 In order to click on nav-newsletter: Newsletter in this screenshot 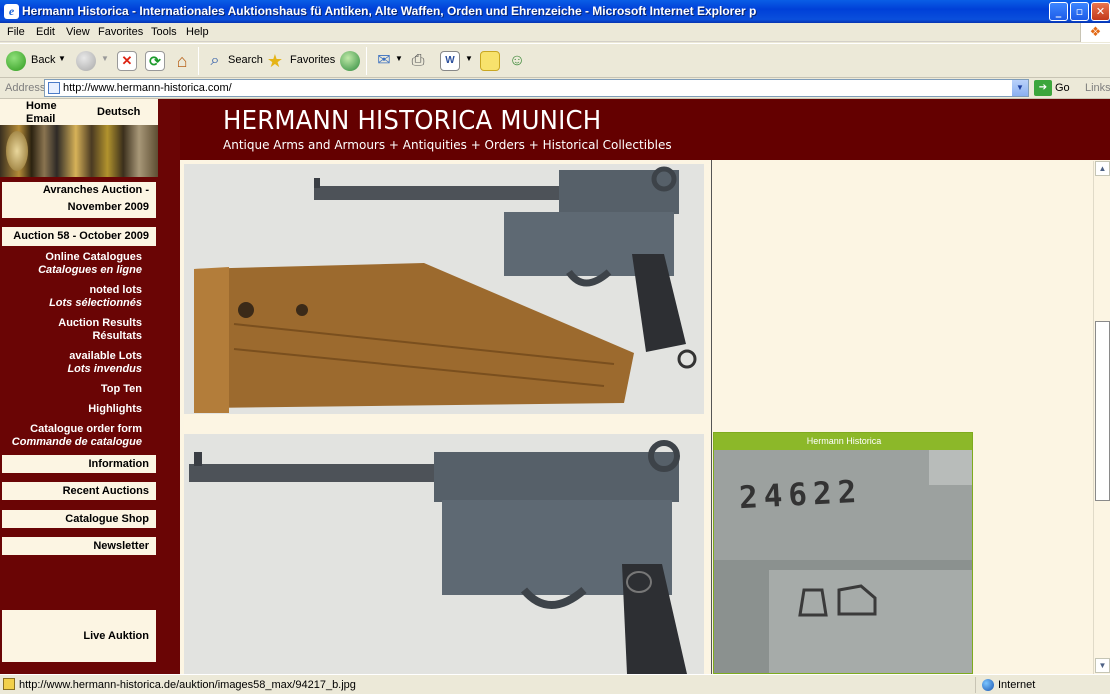, I will do `click(79, 546)`.